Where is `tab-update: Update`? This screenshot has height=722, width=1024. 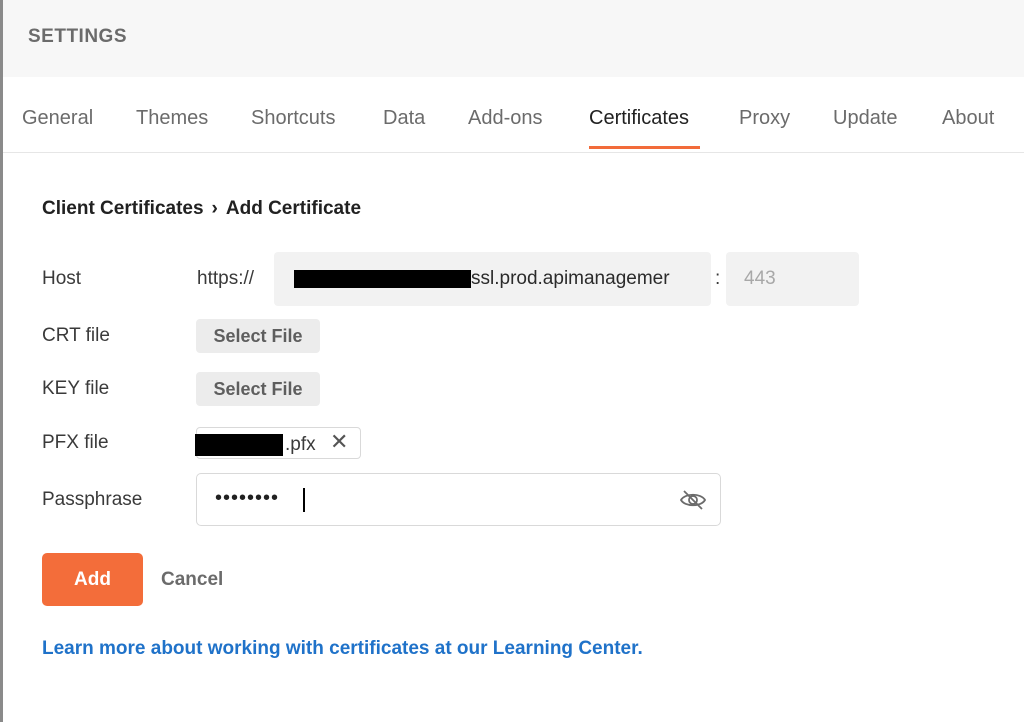 tab-update: Update is located at coordinates (865, 118).